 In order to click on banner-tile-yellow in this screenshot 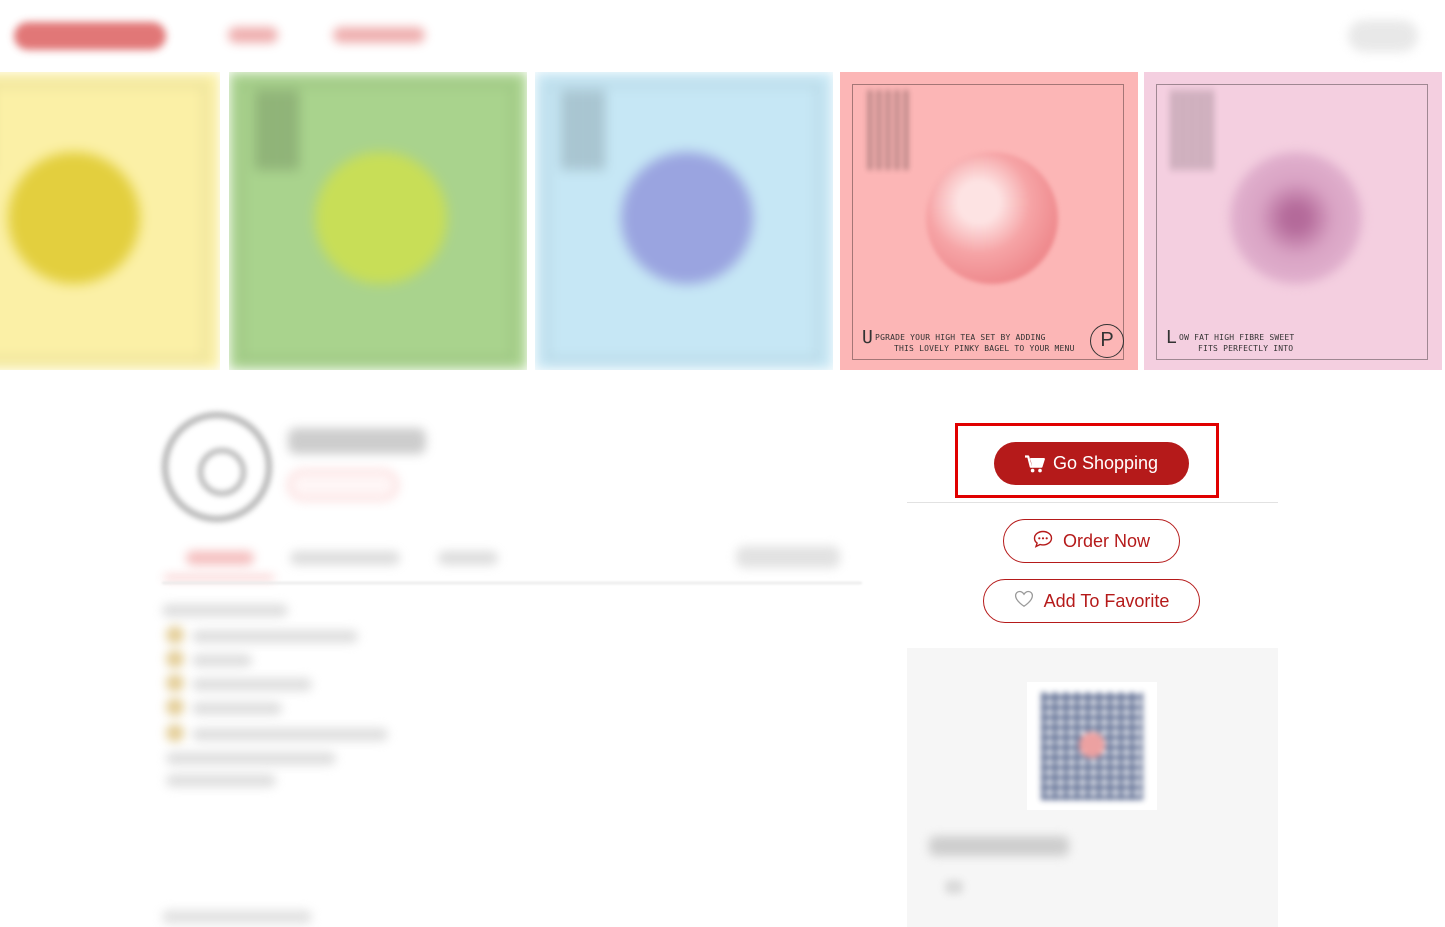, I will do `click(110, 221)`.